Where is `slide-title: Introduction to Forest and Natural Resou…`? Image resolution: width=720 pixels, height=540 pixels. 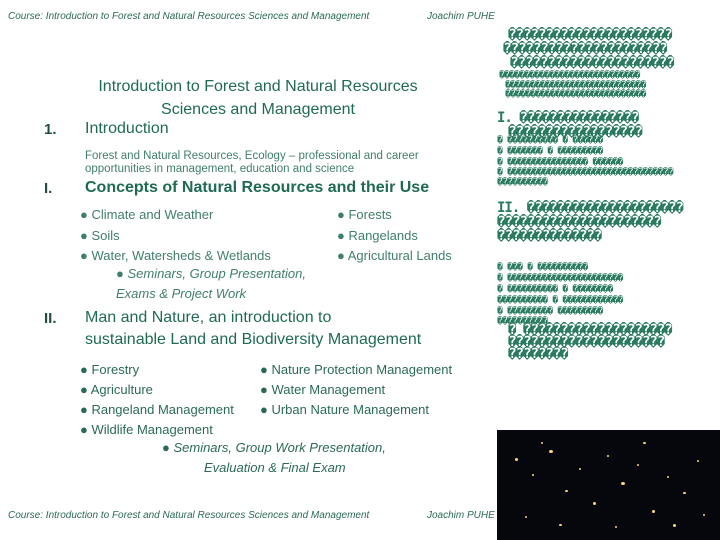 slide-title: Introduction to Forest and Natural Resou… is located at coordinates (258, 98).